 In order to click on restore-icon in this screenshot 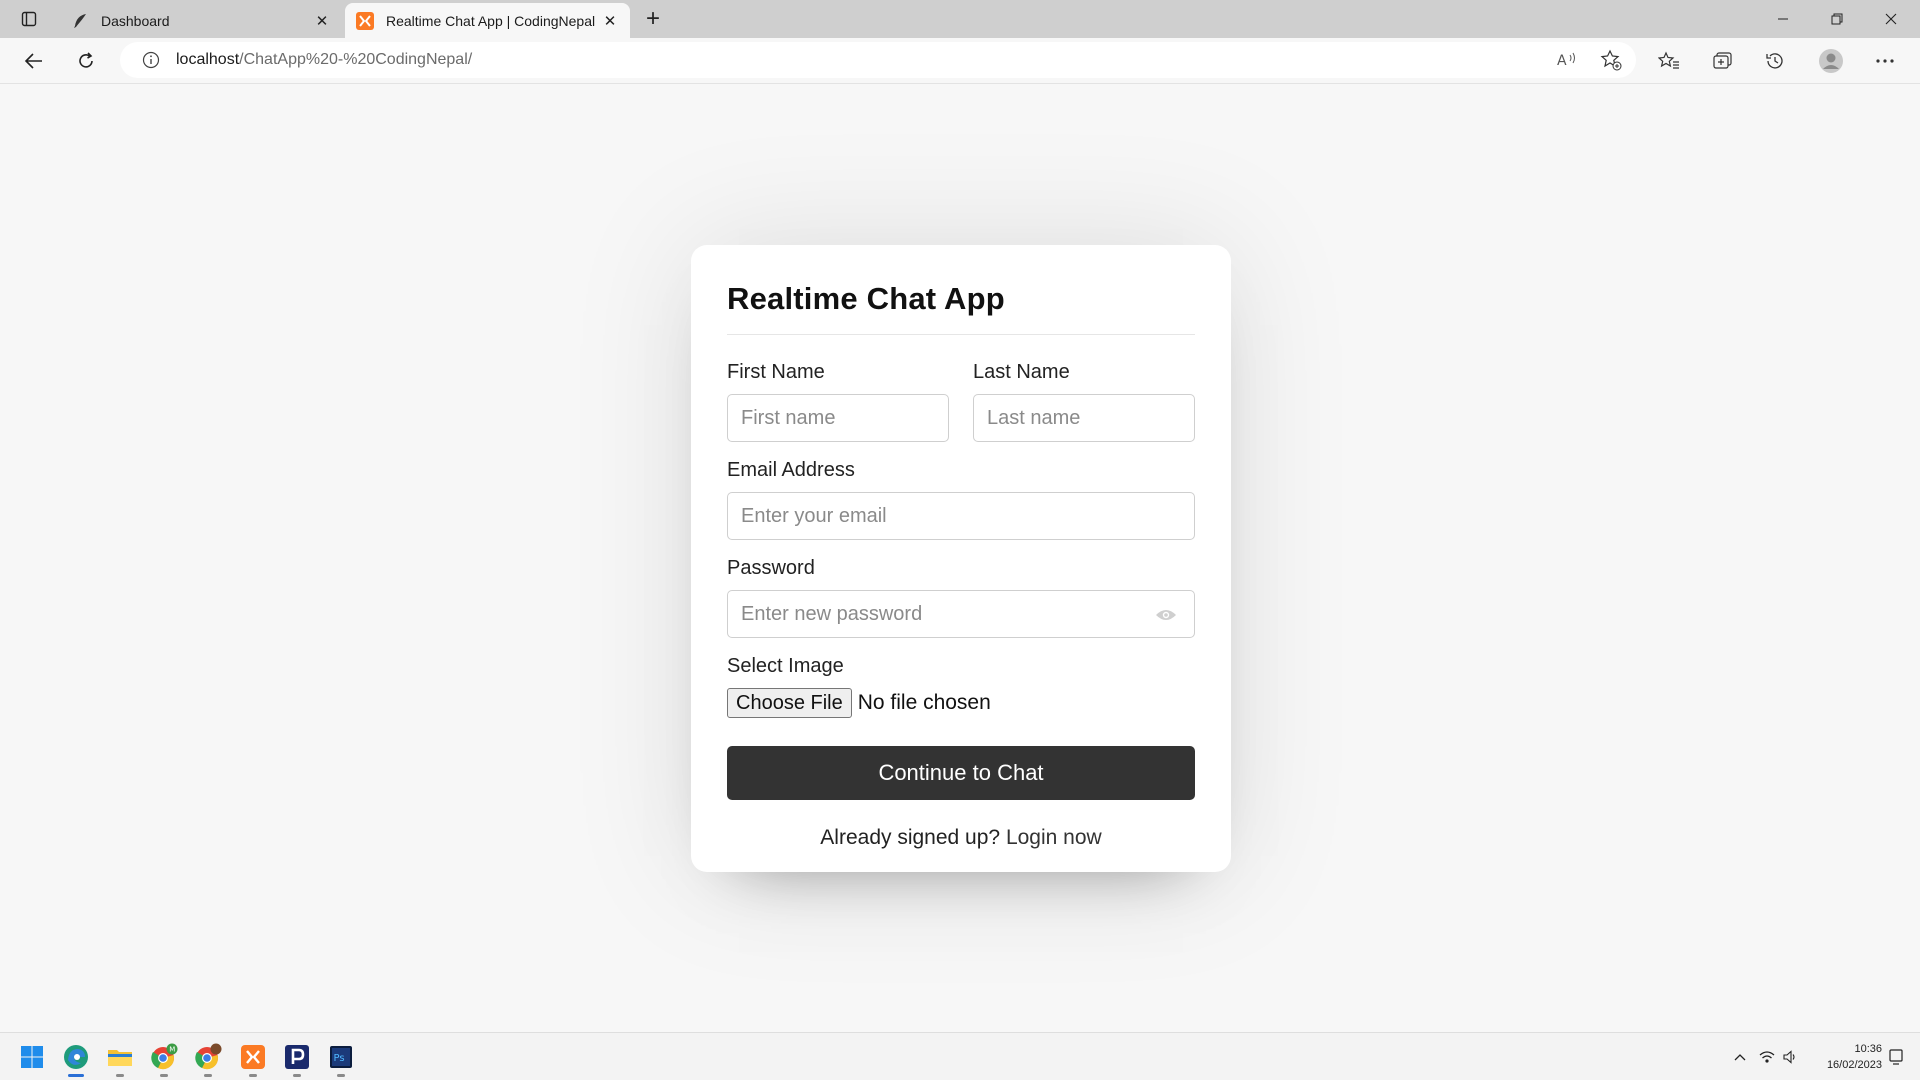, I will do `click(1837, 19)`.